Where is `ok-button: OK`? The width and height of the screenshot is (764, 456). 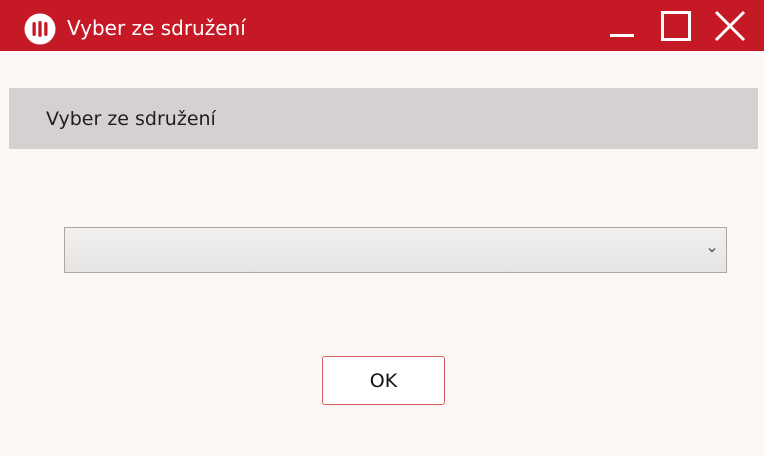 ok-button: OK is located at coordinates (383, 380).